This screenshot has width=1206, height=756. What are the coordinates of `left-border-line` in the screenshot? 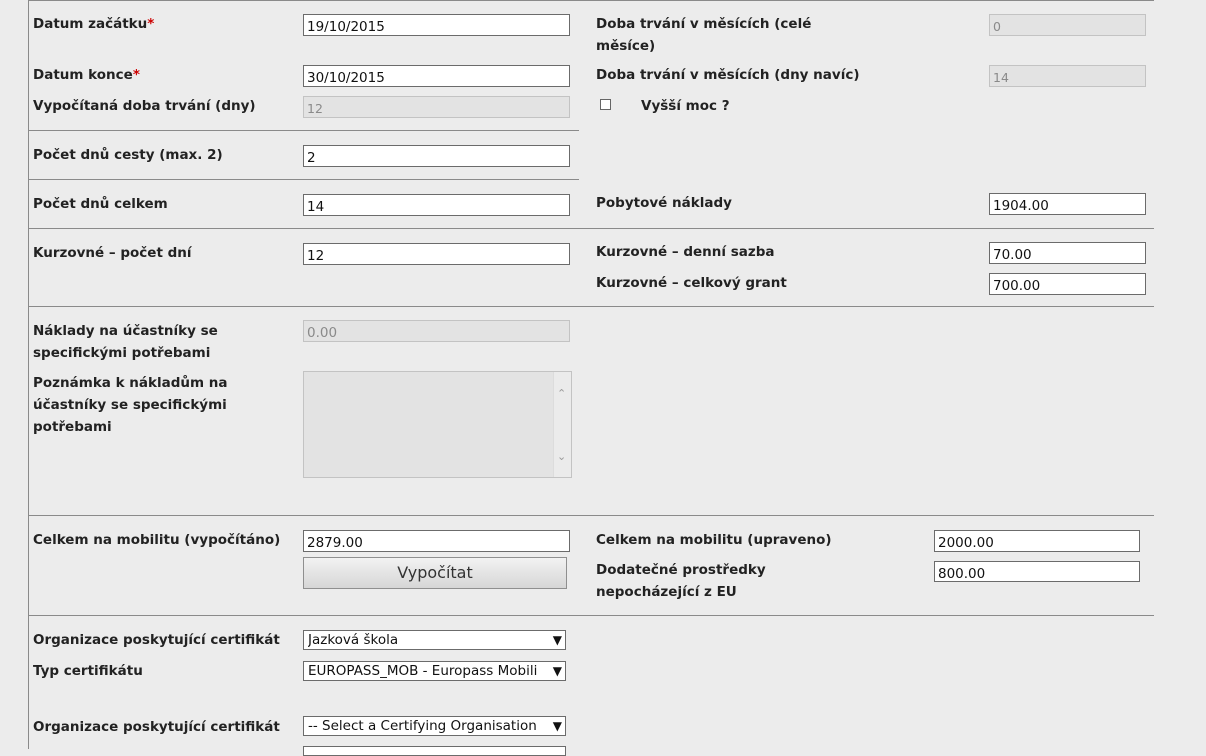 It's located at (28, 374).